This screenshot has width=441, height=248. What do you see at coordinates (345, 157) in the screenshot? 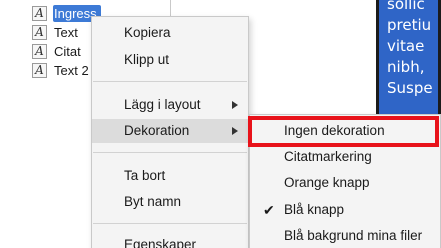
I see `submenu-item-quote-marking: Citatmarkering` at bounding box center [345, 157].